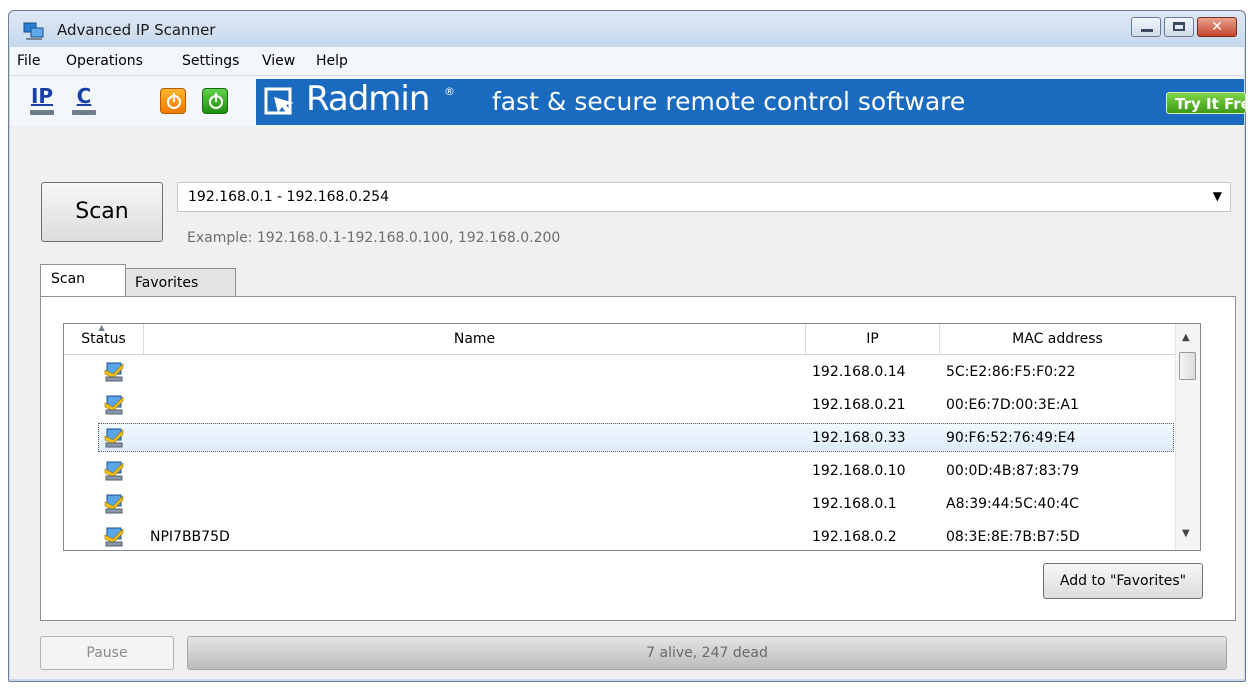  What do you see at coordinates (1187, 366) in the screenshot?
I see `scroll-thumb` at bounding box center [1187, 366].